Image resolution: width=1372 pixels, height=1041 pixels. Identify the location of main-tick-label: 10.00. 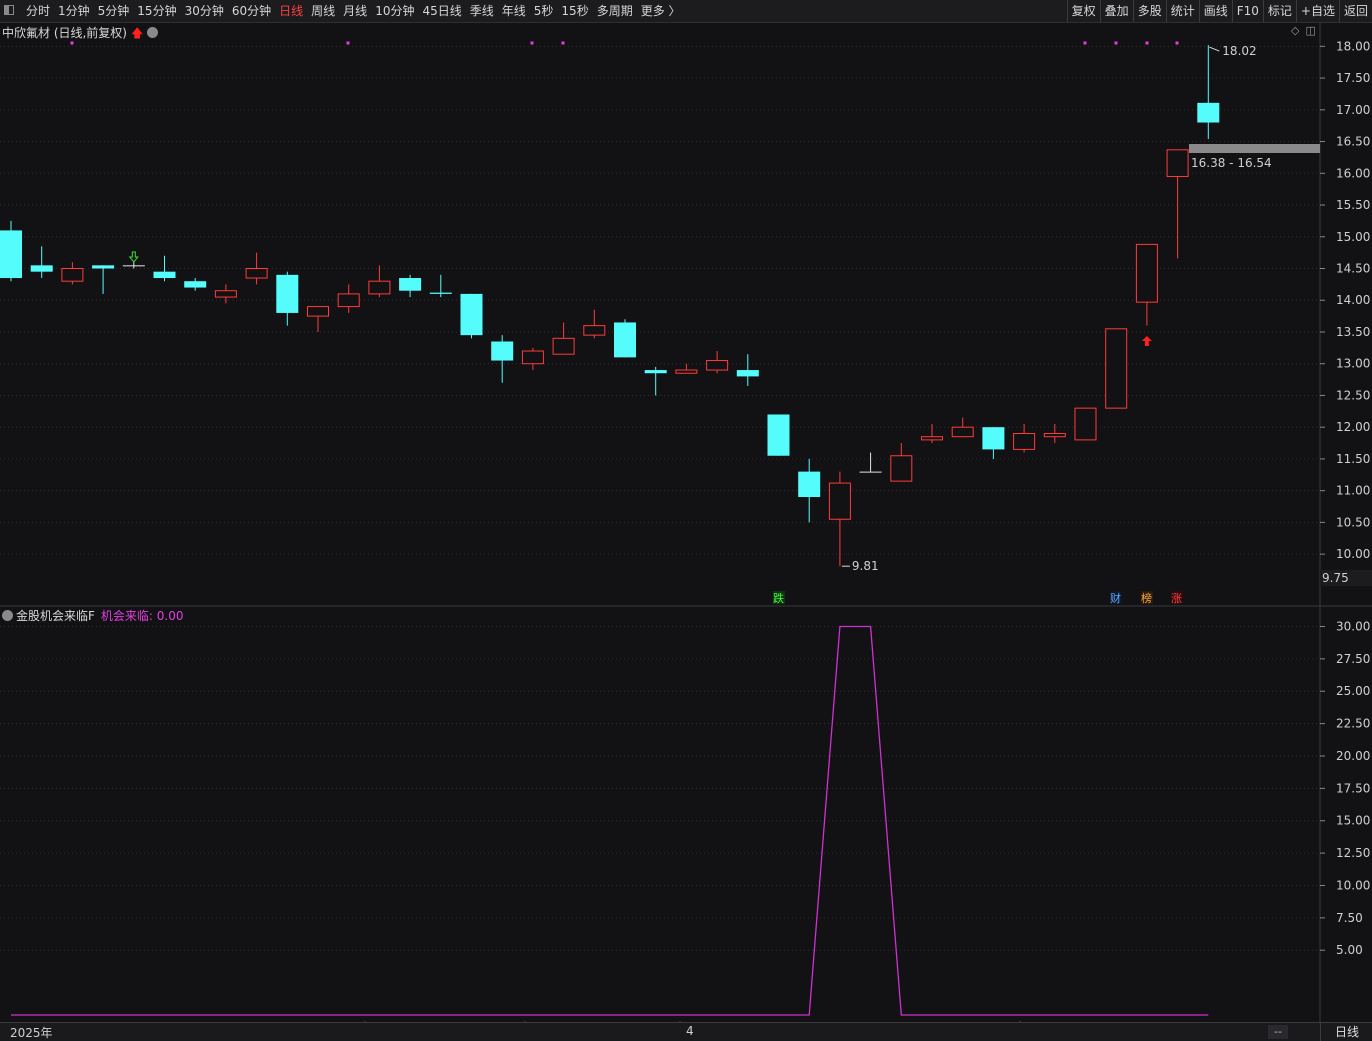
(1353, 554).